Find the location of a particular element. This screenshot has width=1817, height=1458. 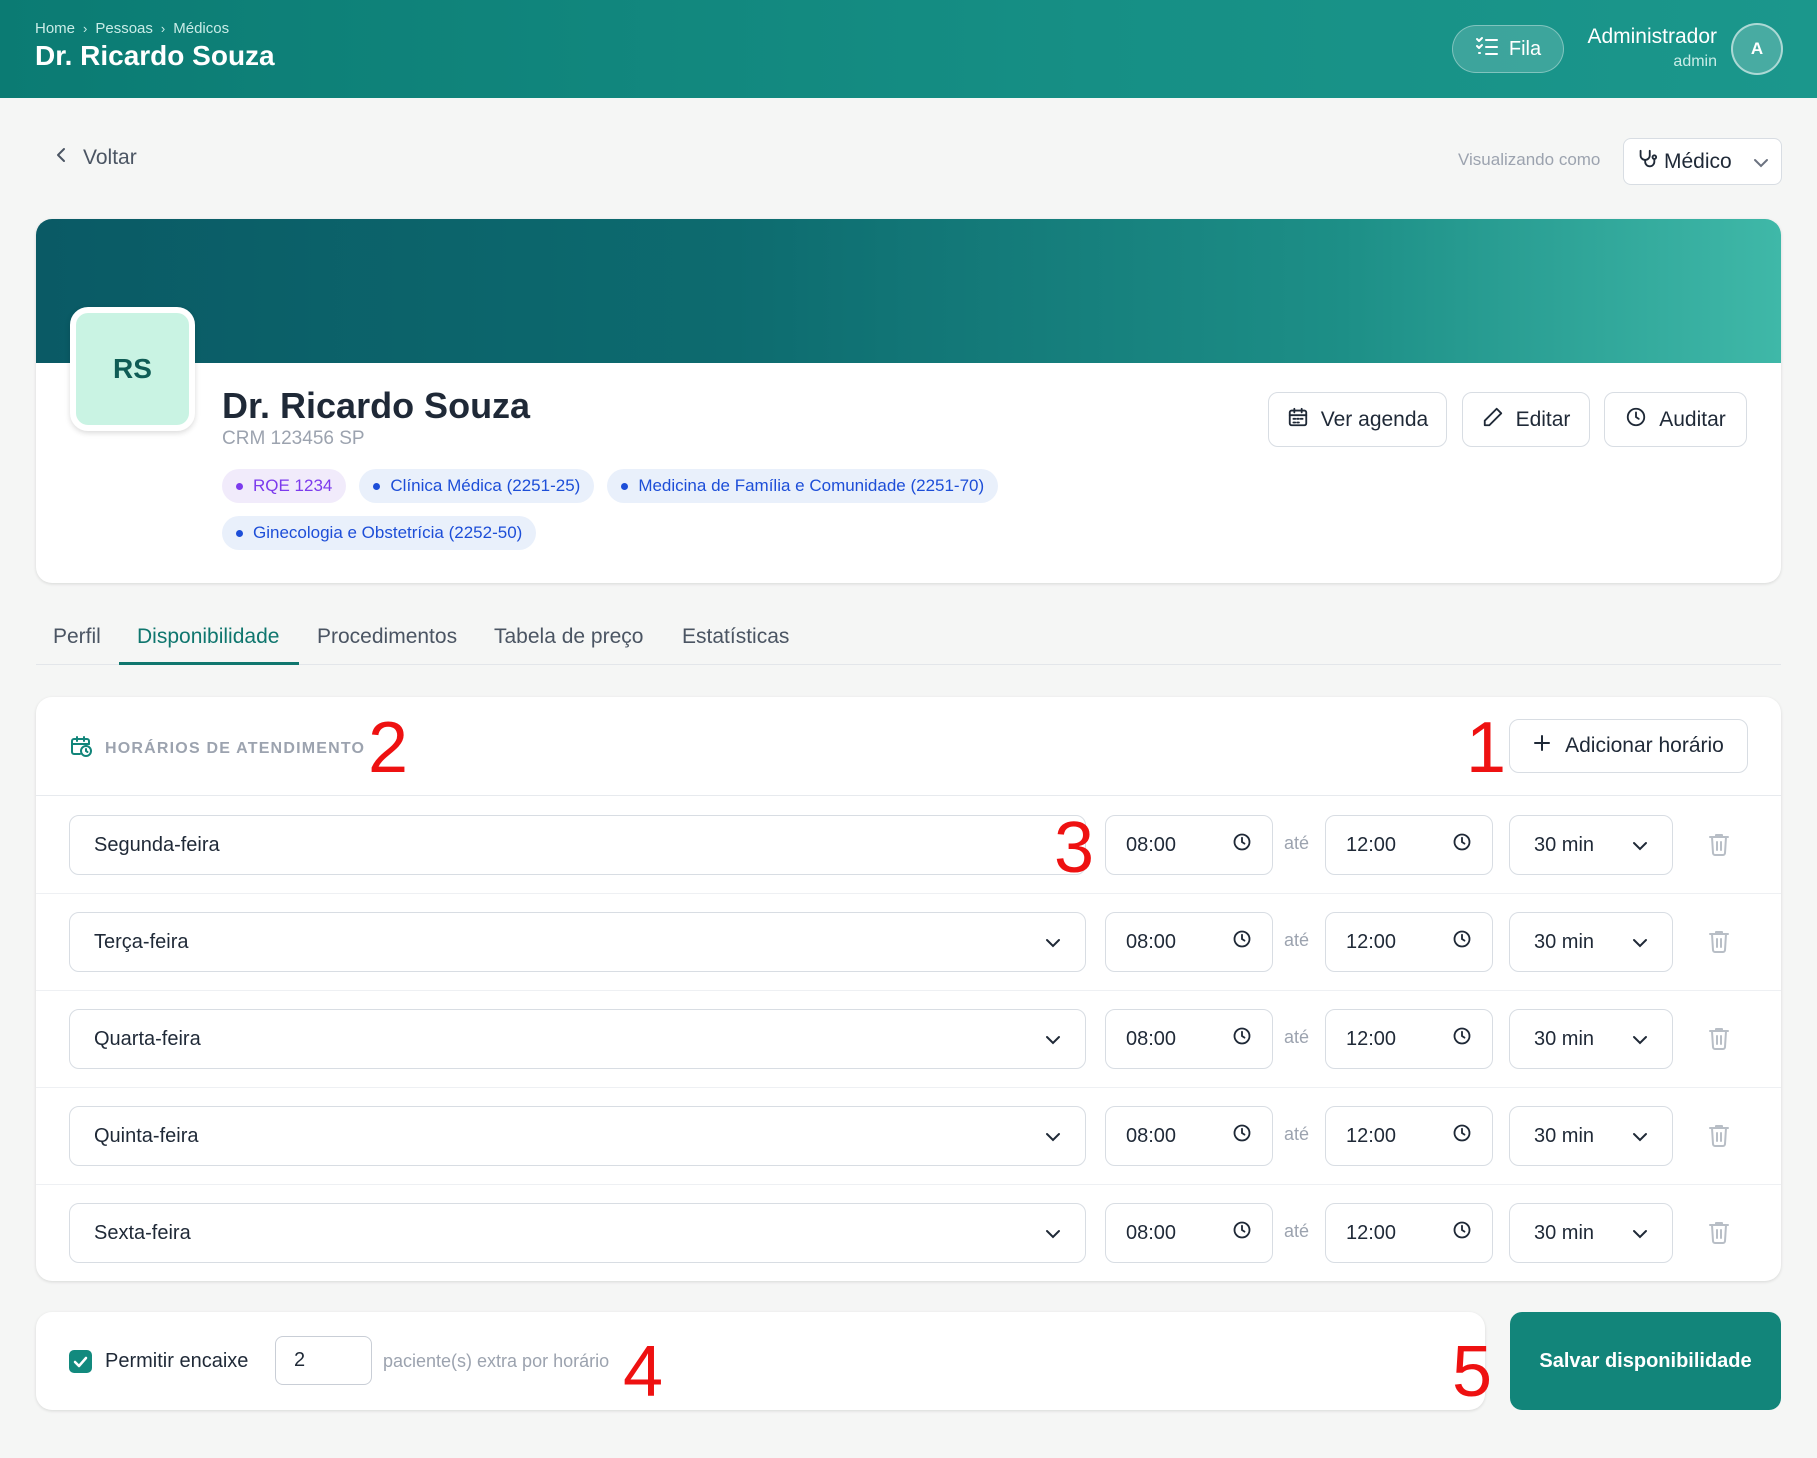

tag-label: Ginecologia e Obstetrícia (2252-50) is located at coordinates (388, 532).